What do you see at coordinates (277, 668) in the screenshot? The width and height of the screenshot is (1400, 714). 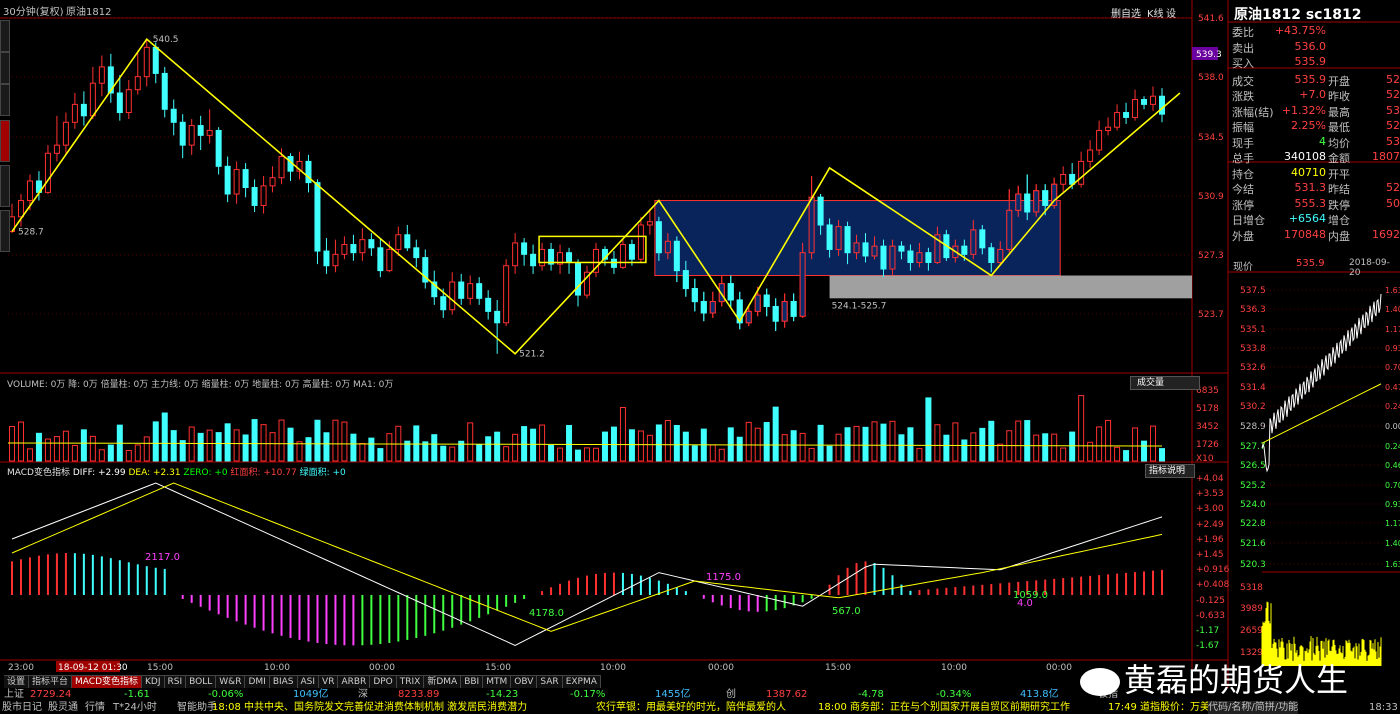 I see `time-axis-label: 10:00` at bounding box center [277, 668].